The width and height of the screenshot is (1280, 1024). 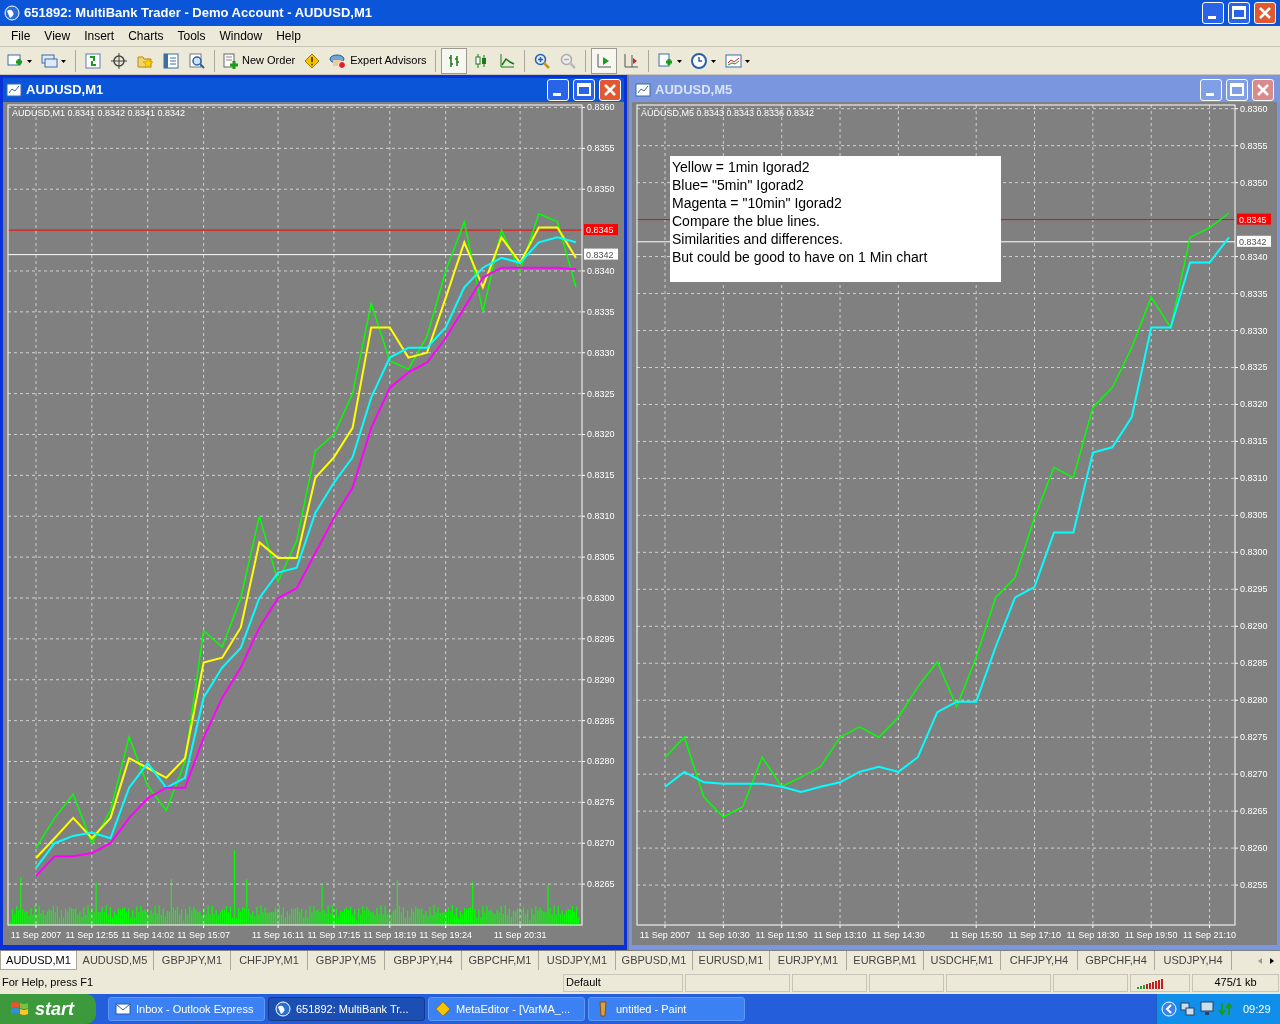 What do you see at coordinates (278, 935) in the screenshot?
I see `axis-label: 11 Sep 16:11` at bounding box center [278, 935].